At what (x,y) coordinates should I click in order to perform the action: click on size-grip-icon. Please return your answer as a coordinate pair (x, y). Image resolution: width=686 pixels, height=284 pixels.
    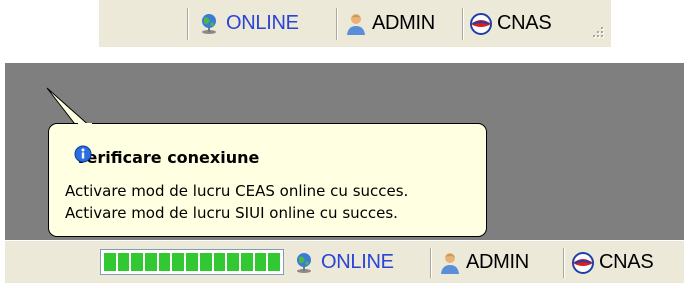
    Looking at the image, I should click on (598, 32).